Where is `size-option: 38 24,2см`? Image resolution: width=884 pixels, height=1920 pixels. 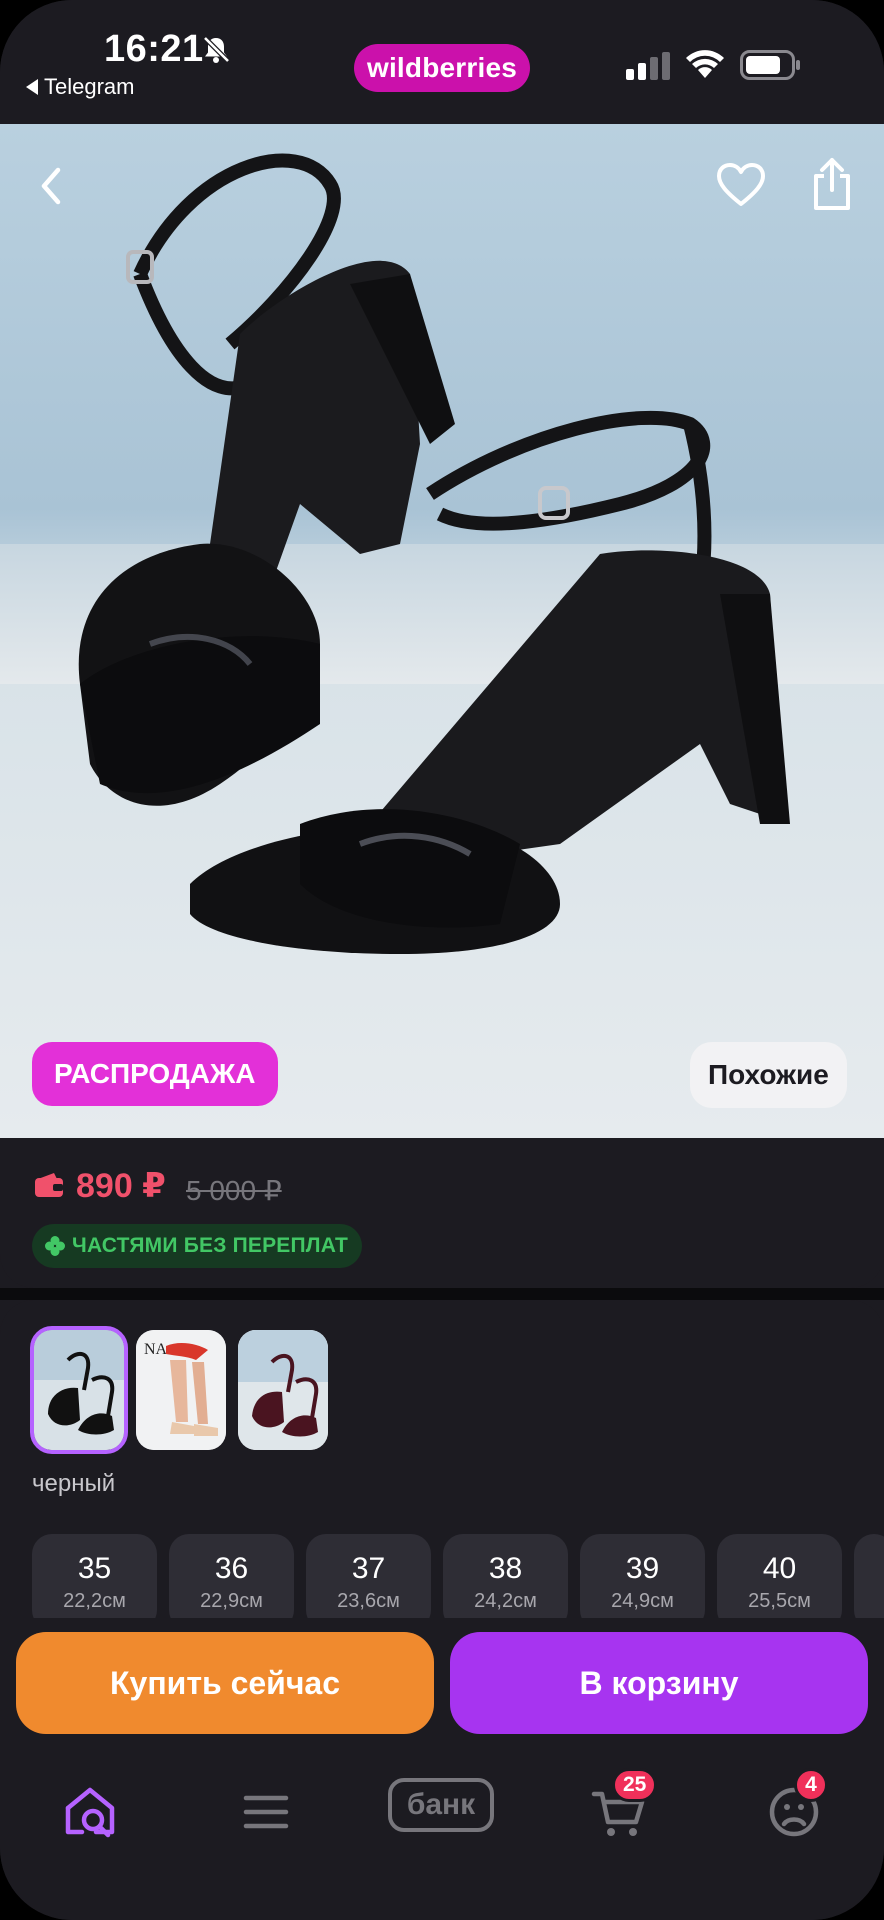 size-option: 38 24,2см is located at coordinates (505, 1582).